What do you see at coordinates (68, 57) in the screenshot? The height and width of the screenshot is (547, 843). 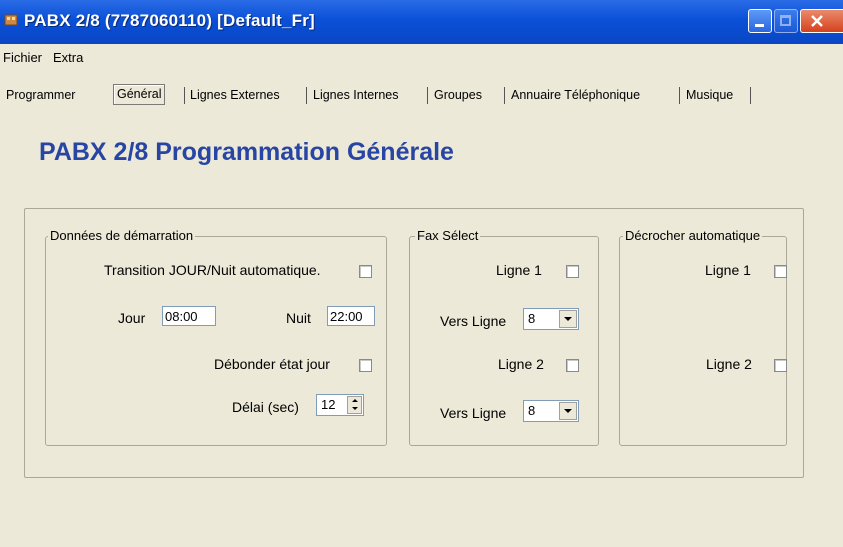 I see `menu-extra: Extra` at bounding box center [68, 57].